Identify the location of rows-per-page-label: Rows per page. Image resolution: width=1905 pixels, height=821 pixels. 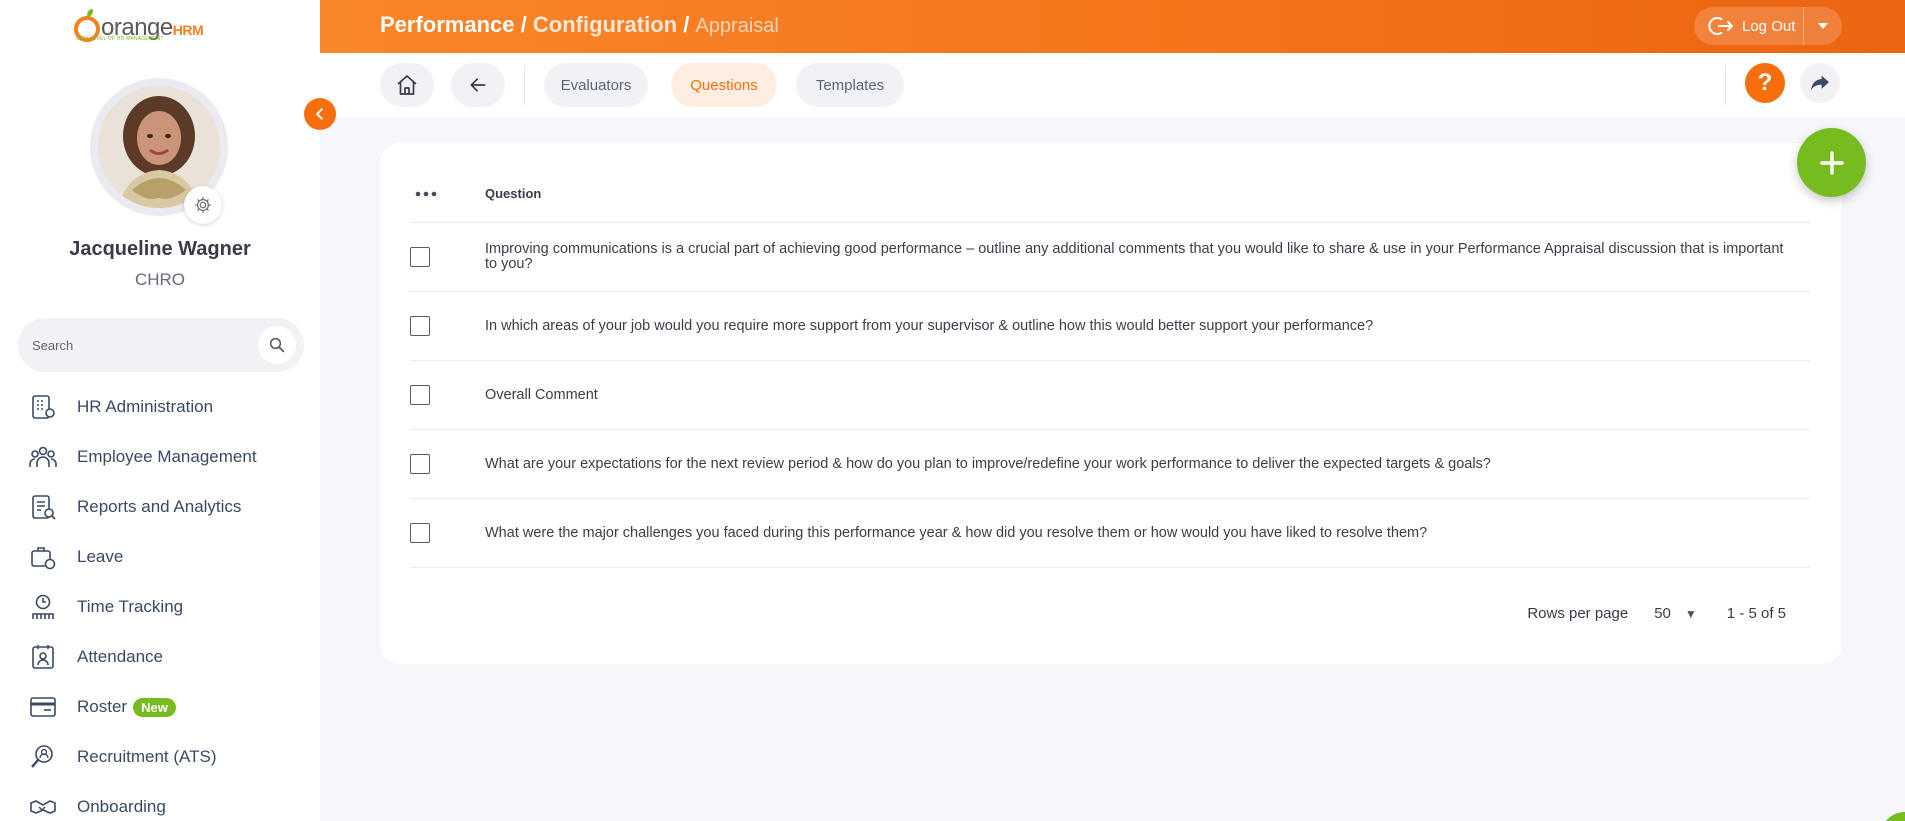
(1578, 613).